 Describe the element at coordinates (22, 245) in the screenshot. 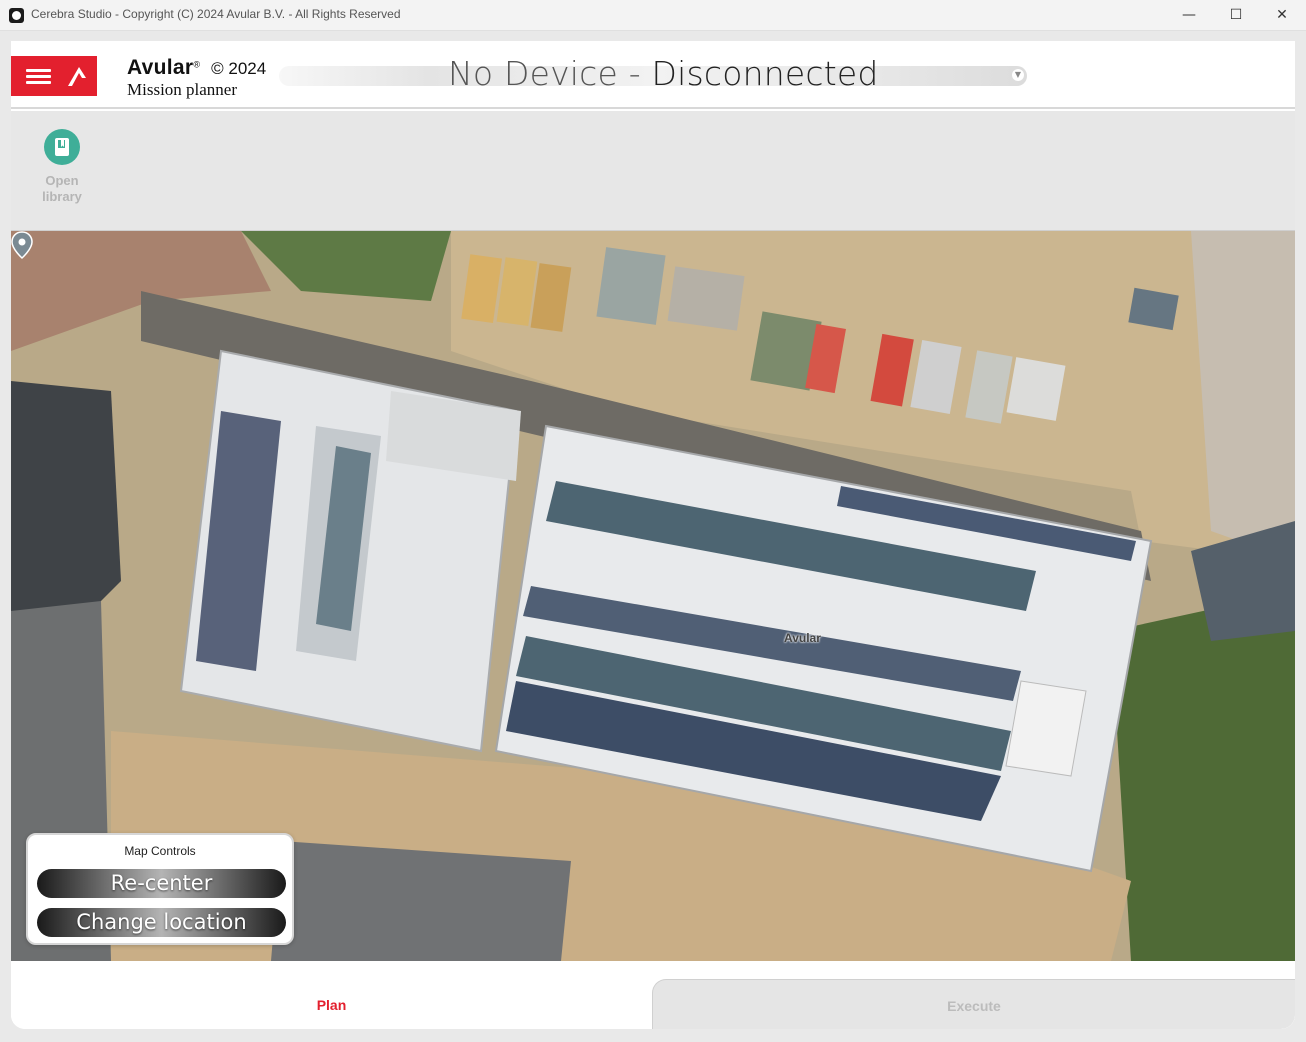

I see `map-pin-icon` at that location.